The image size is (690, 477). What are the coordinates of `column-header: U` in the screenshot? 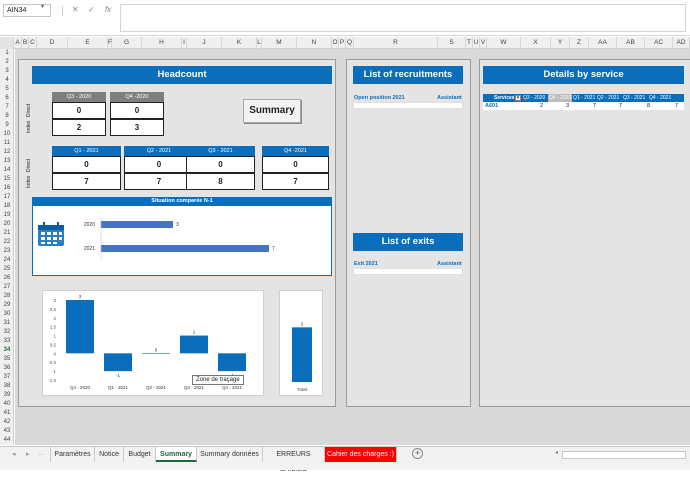 It's located at (476, 43).